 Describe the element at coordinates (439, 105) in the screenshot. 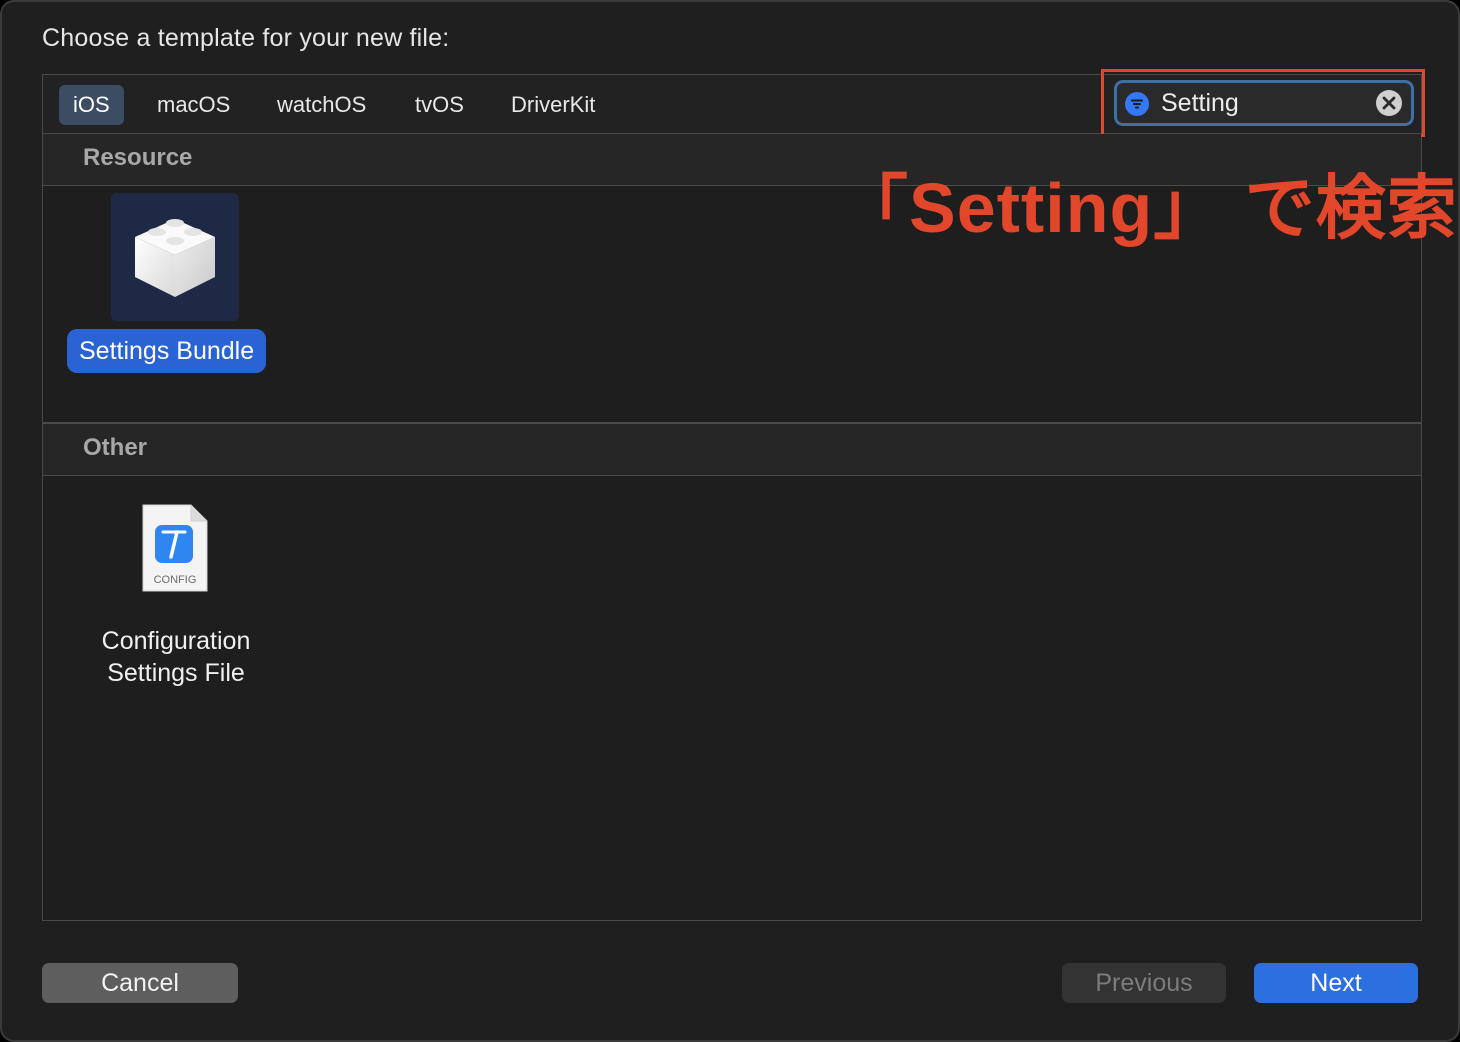

I see `tab-tvos: tvOS` at that location.